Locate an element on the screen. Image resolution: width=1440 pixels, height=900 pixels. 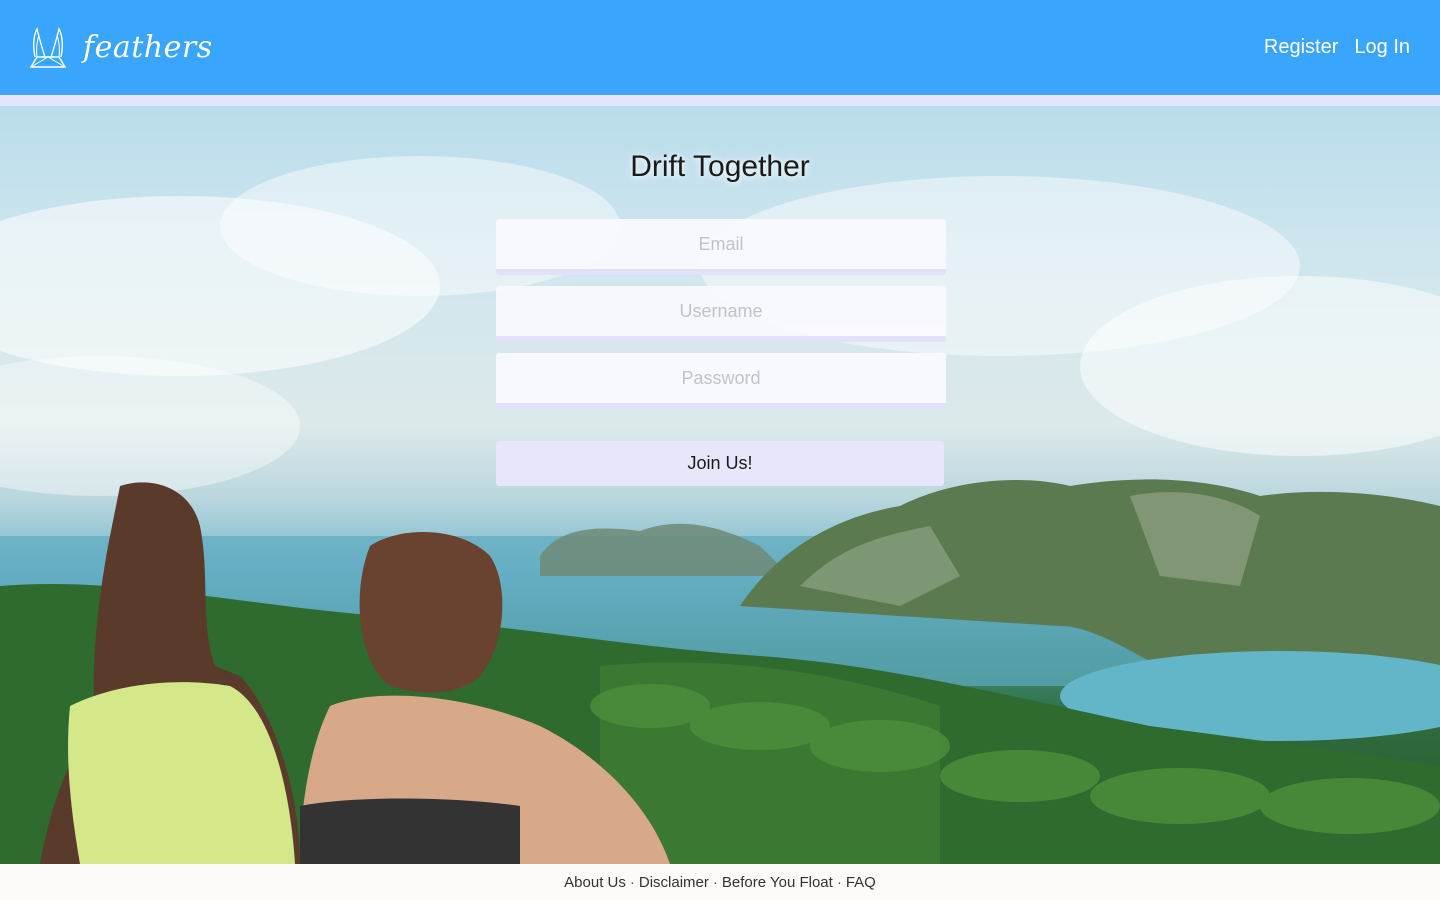
username-input is located at coordinates (721, 311).